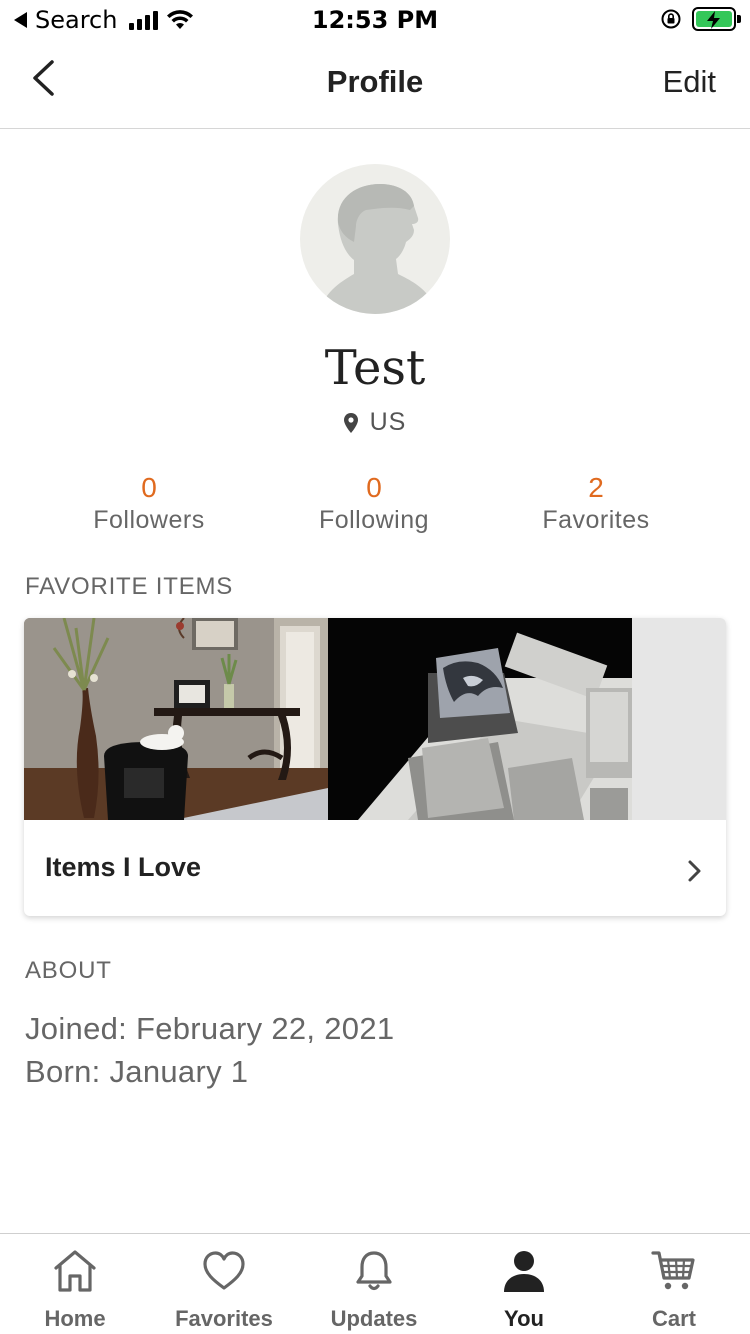  I want to click on chevron-right-icon, so click(694, 871).